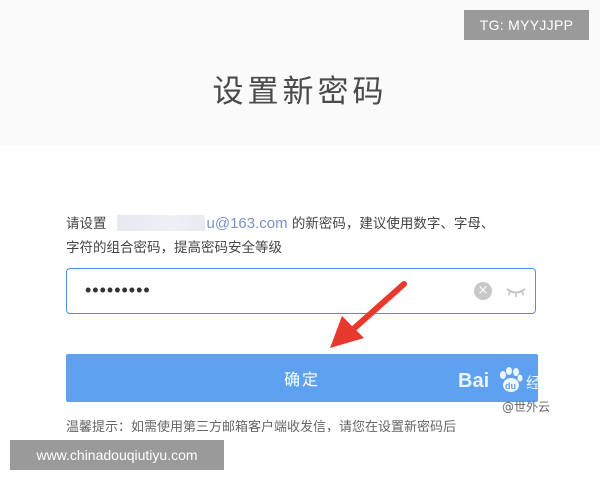 The width and height of the screenshot is (600, 480). What do you see at coordinates (261, 426) in the screenshot?
I see `tip-text: 温馨提示：如需使用第三方邮箱客户端收发信，请您在设置新密码后` at bounding box center [261, 426].